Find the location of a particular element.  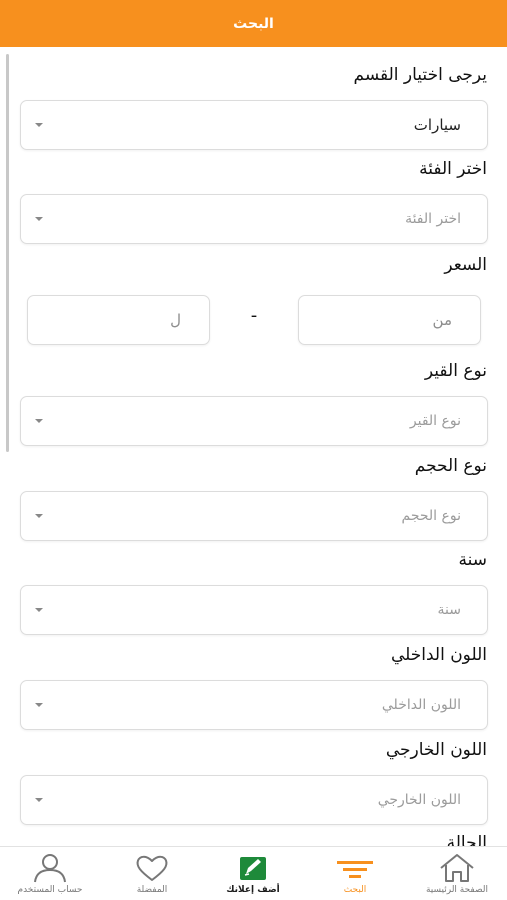

tab-search: البحث is located at coordinates (355, 873).